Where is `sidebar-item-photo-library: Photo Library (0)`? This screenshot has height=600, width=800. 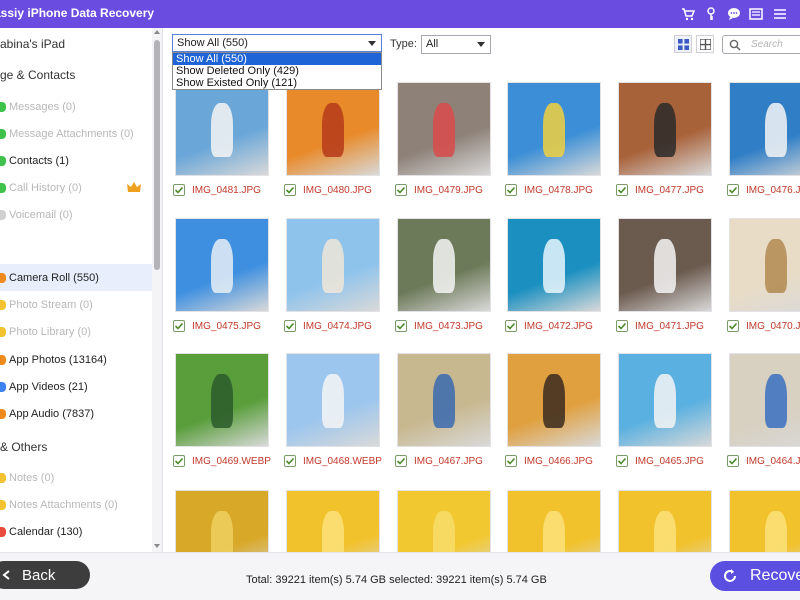
sidebar-item-photo-library: Photo Library (0) is located at coordinates (76, 331).